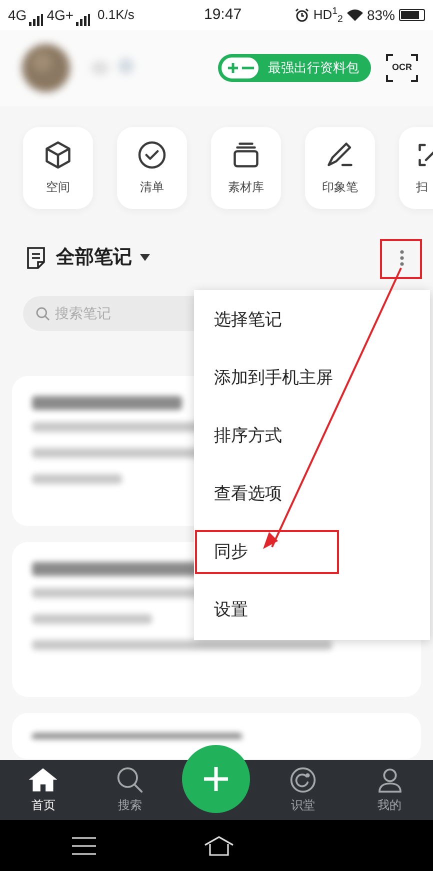  What do you see at coordinates (223, 14) in the screenshot?
I see `status-time: 19:47` at bounding box center [223, 14].